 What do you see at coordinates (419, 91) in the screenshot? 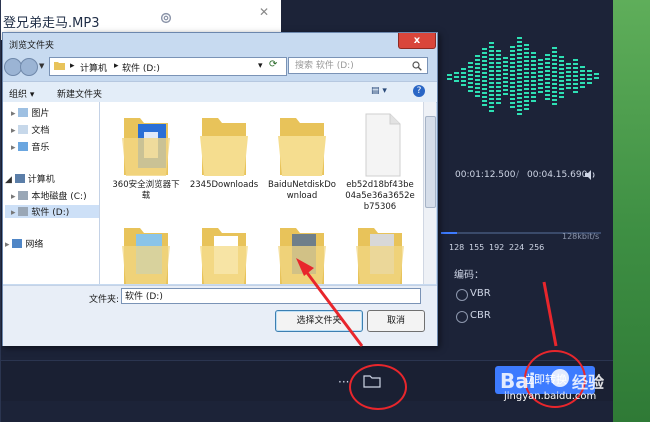
I see `help-icon: ?` at bounding box center [419, 91].